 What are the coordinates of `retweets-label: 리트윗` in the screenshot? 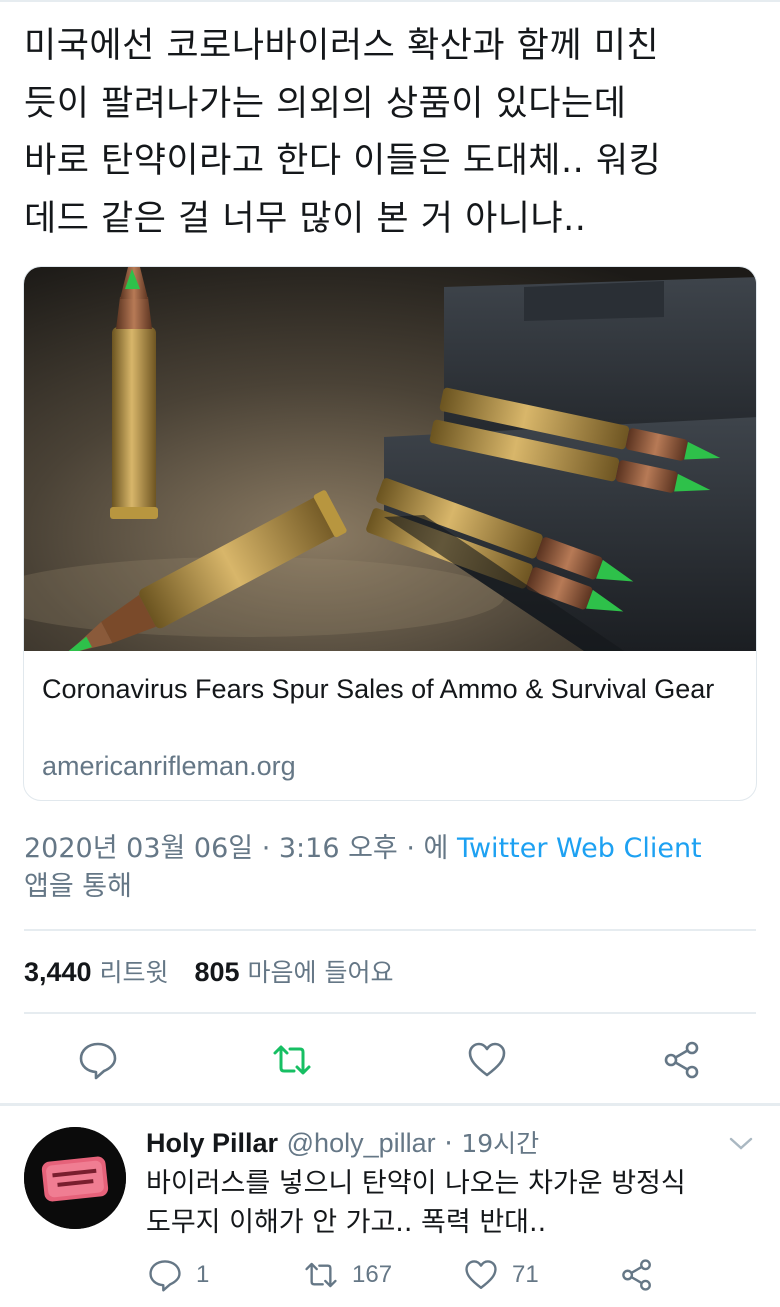 It's located at (134, 972).